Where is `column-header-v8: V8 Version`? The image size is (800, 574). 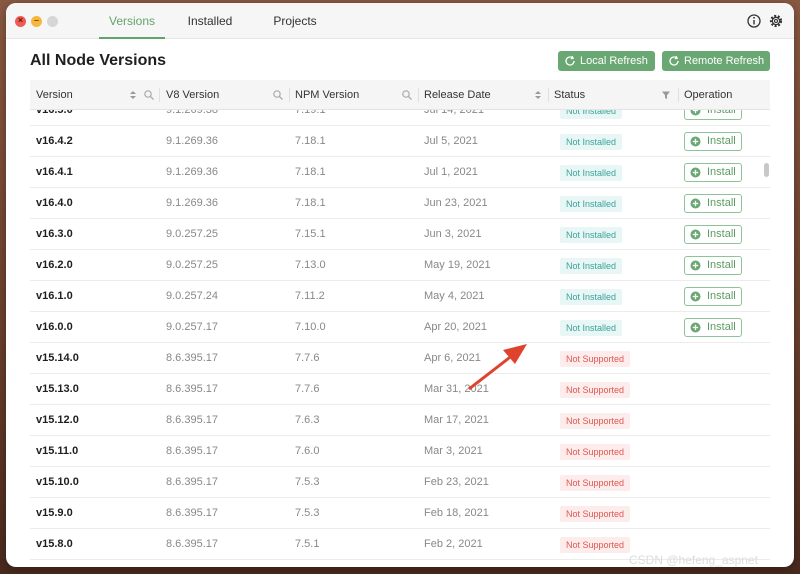 column-header-v8: V8 Version is located at coordinates (192, 95).